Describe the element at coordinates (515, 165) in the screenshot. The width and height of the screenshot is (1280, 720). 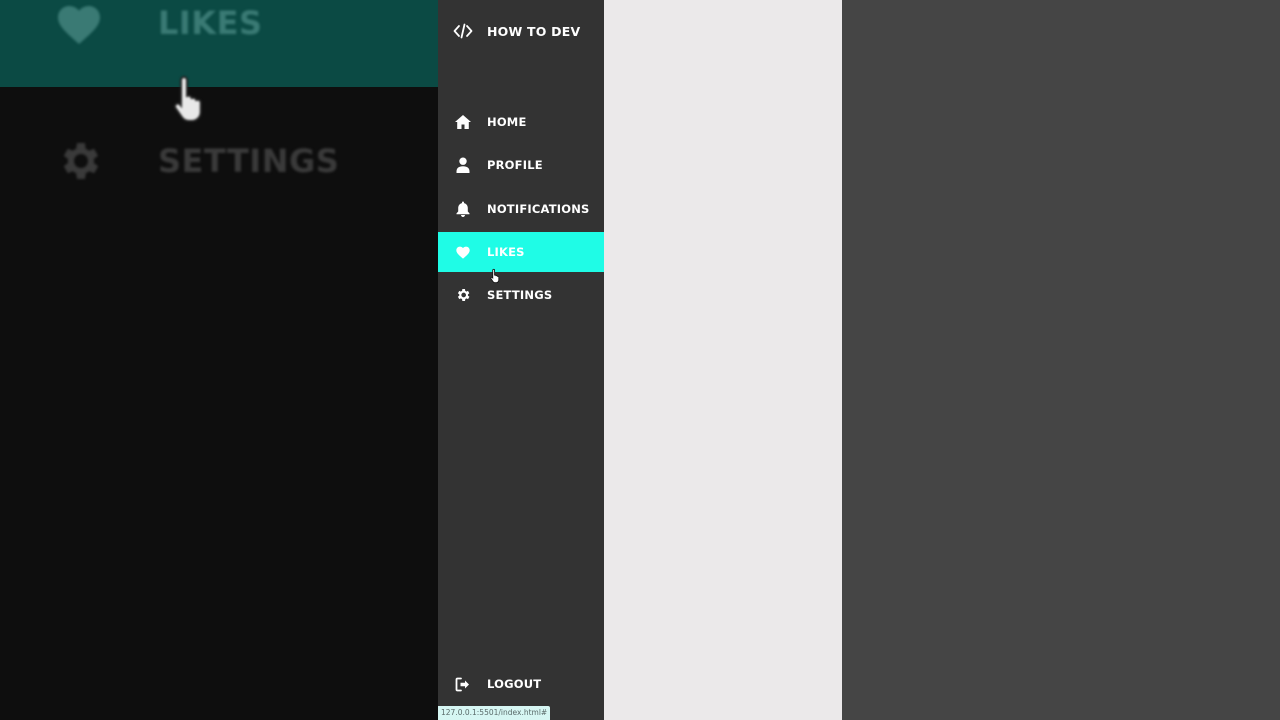
I see `sidebar-item-label: PROFILE` at that location.